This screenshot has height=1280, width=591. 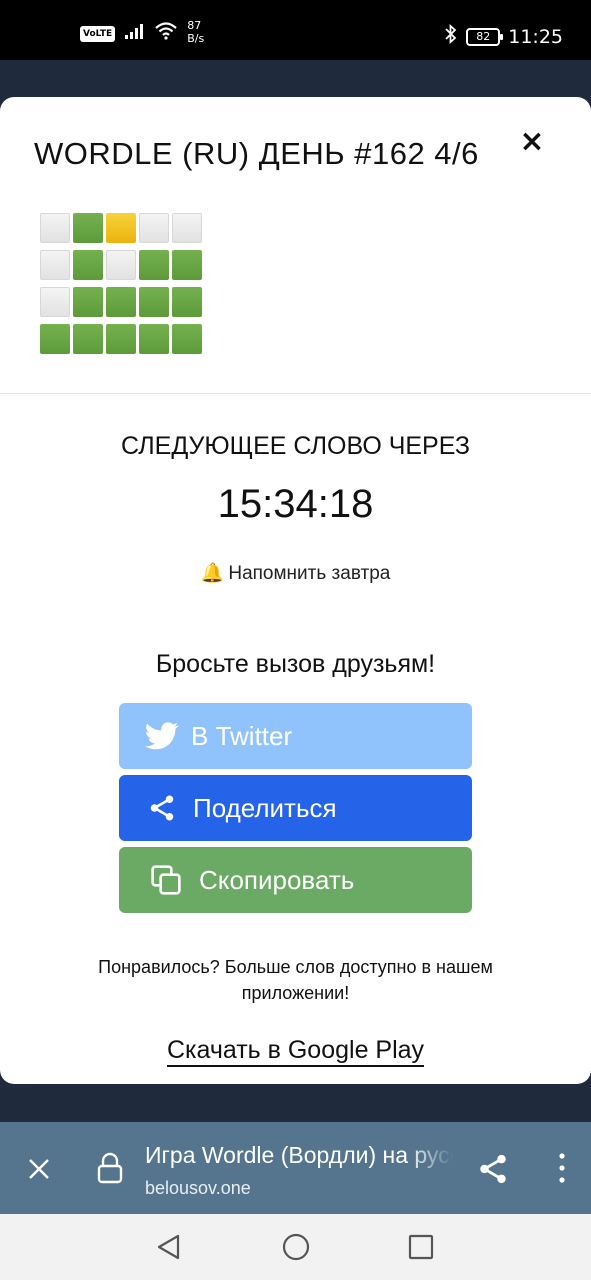 I want to click on google-play-link-label: Скачать в Google Play, so click(x=295, y=1051).